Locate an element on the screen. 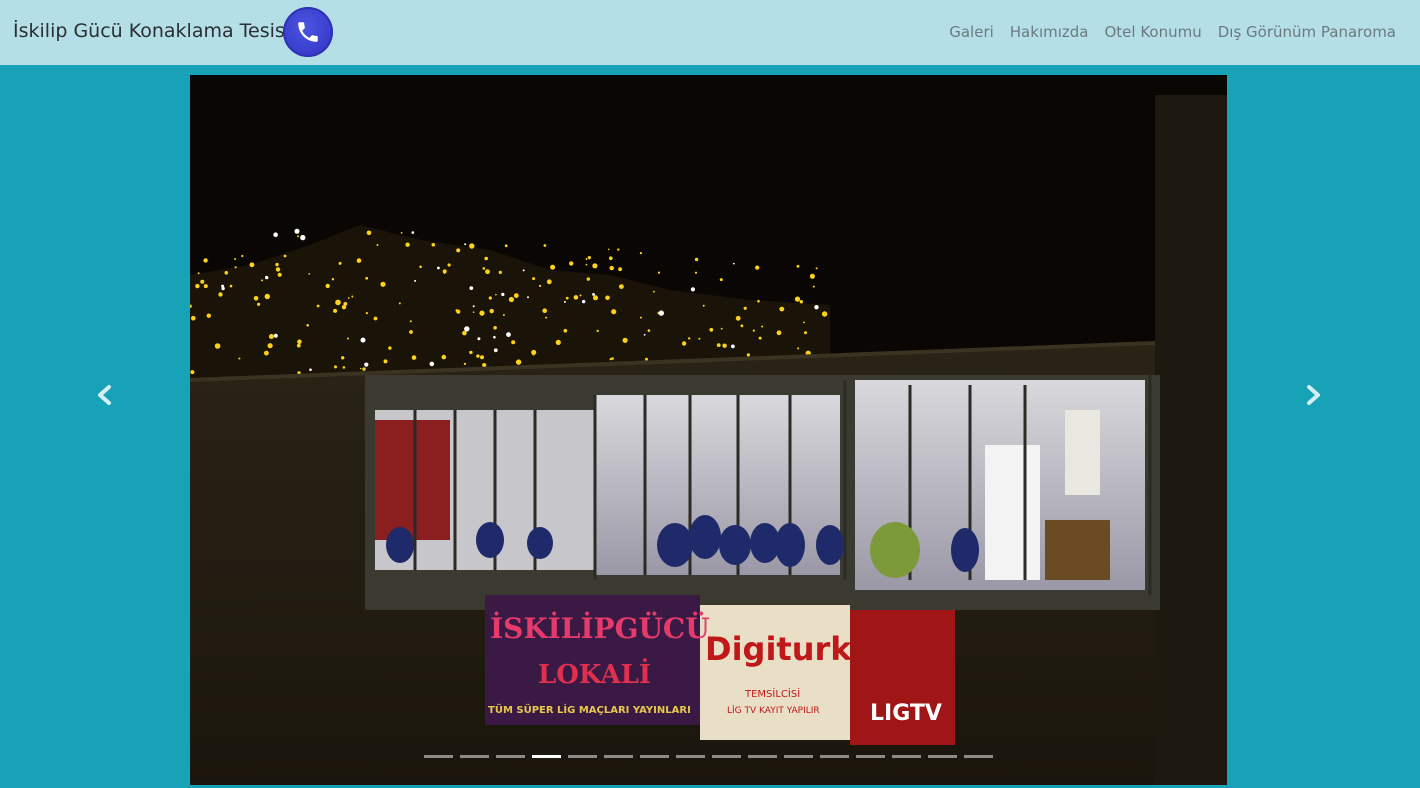  nav-link-hakkimizda: Hakımızda is located at coordinates (1049, 32).